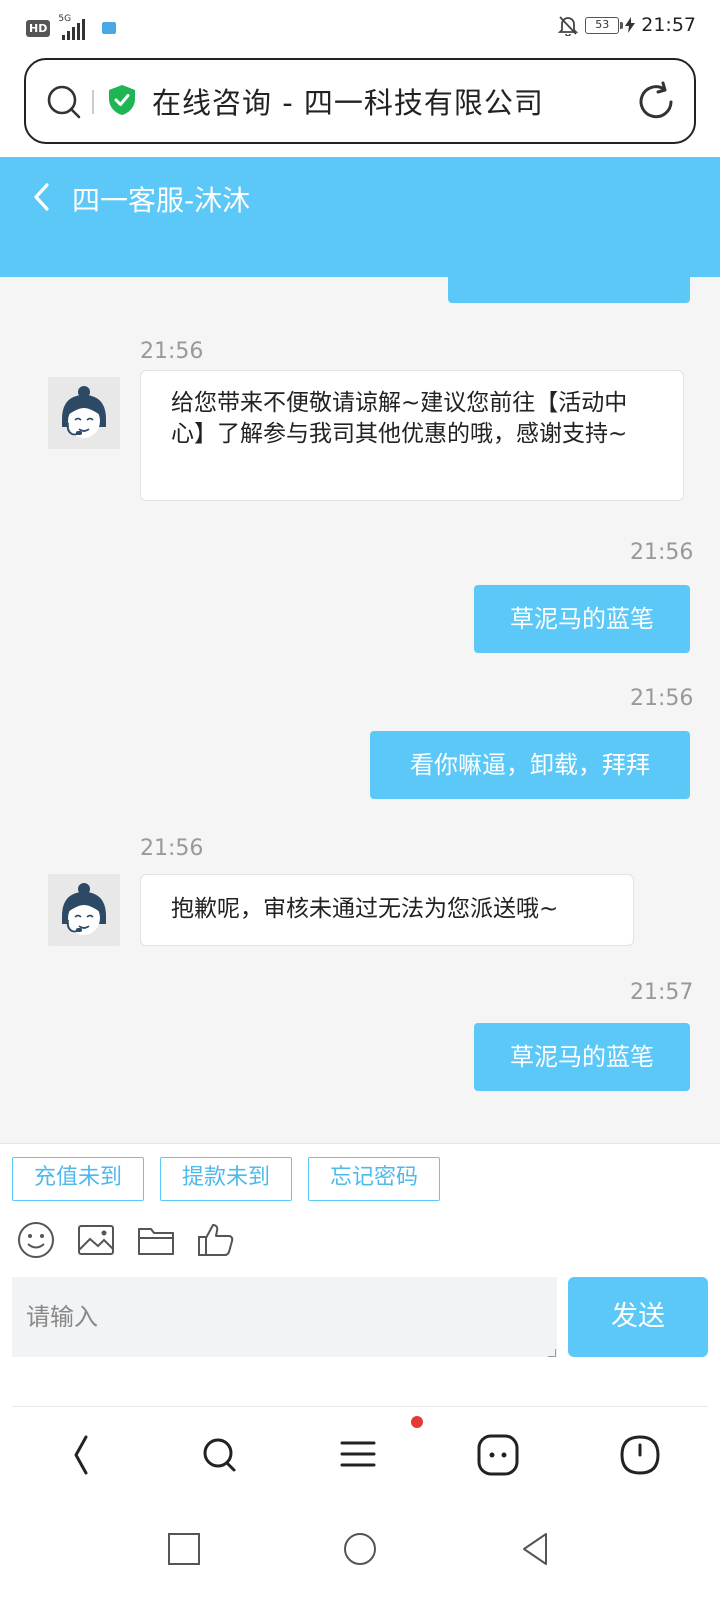 This screenshot has height=1600, width=720. What do you see at coordinates (93, 102) in the screenshot?
I see `url-divider` at bounding box center [93, 102].